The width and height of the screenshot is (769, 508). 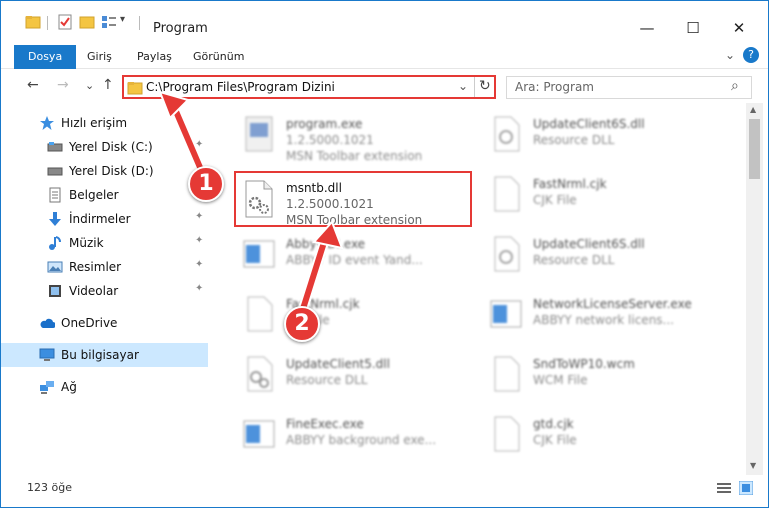 I want to click on scroll-up-icon: ▲, so click(x=753, y=109).